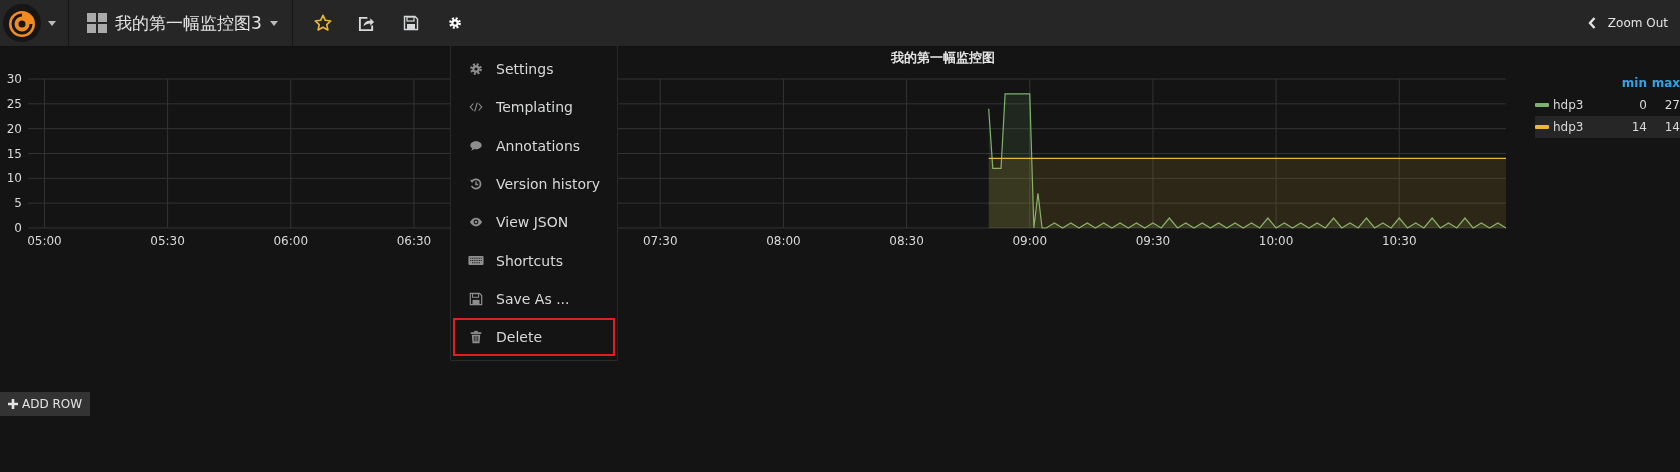 This screenshot has height=472, width=1680. I want to click on panel-title: 我的第一幅监控图, so click(943, 57).